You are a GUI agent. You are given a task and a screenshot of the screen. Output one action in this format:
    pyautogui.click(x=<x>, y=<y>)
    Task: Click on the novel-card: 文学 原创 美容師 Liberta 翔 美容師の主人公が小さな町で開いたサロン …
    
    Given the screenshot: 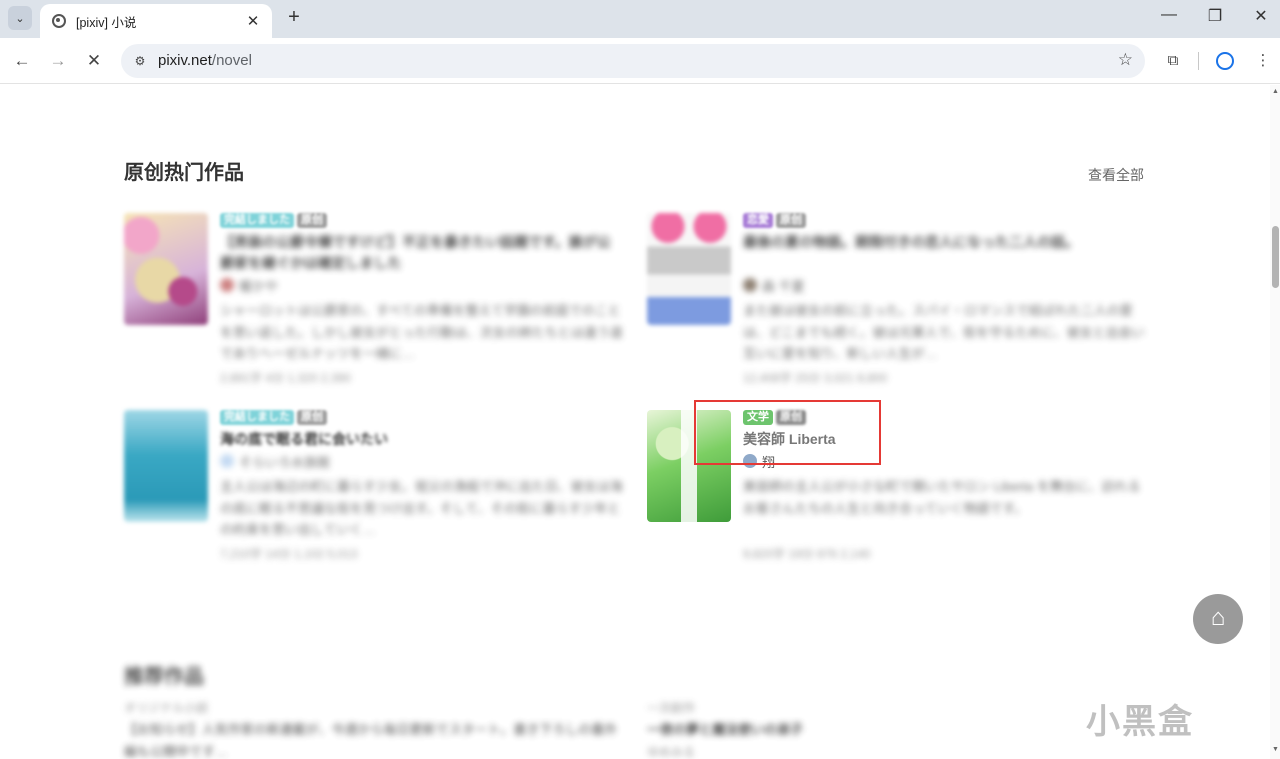 What is the action you would take?
    pyautogui.click(x=897, y=495)
    